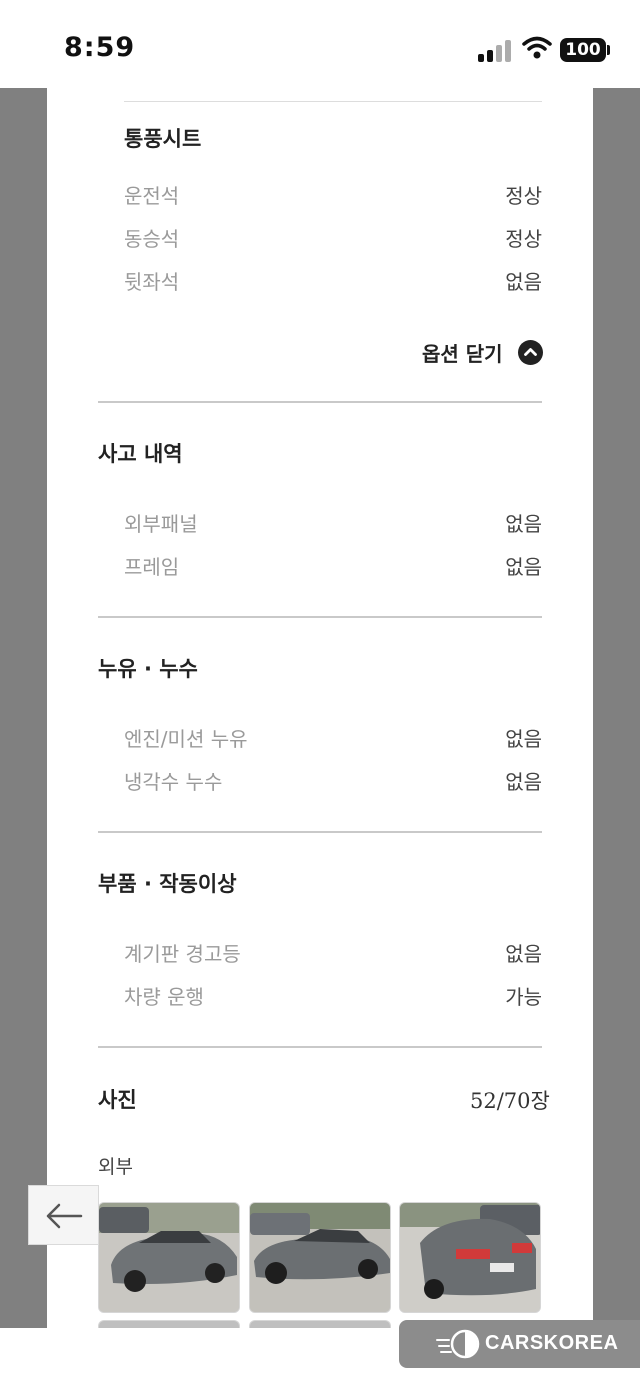  Describe the element at coordinates (495, 51) in the screenshot. I see `cellular-signal-icon` at that location.